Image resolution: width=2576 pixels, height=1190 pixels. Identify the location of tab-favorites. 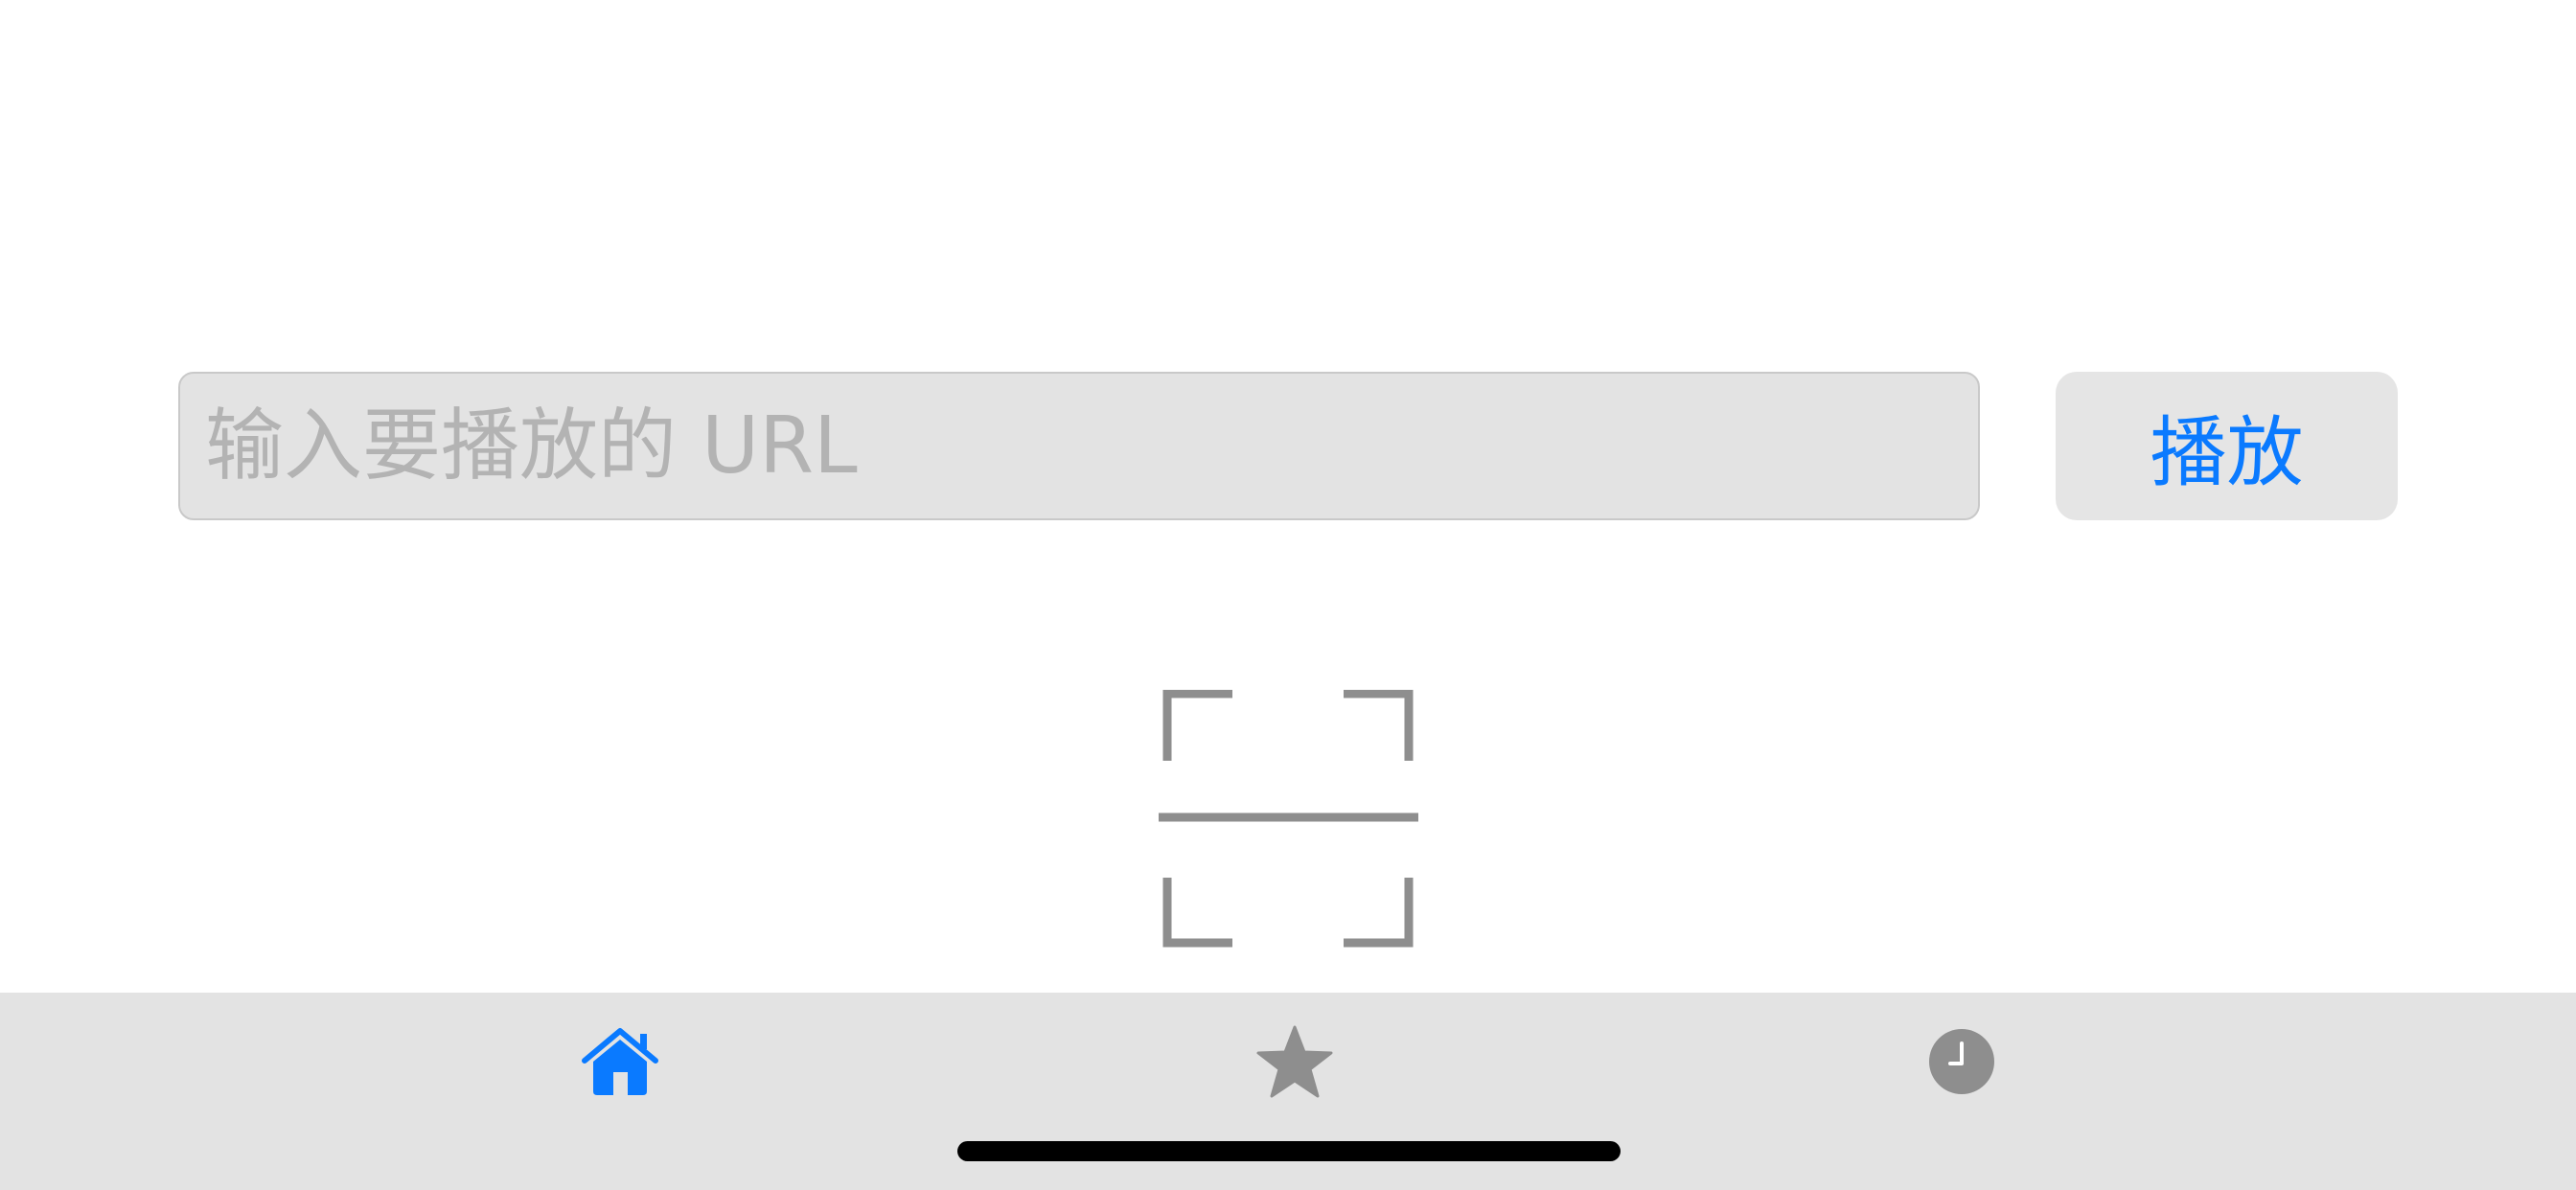
(1295, 1064).